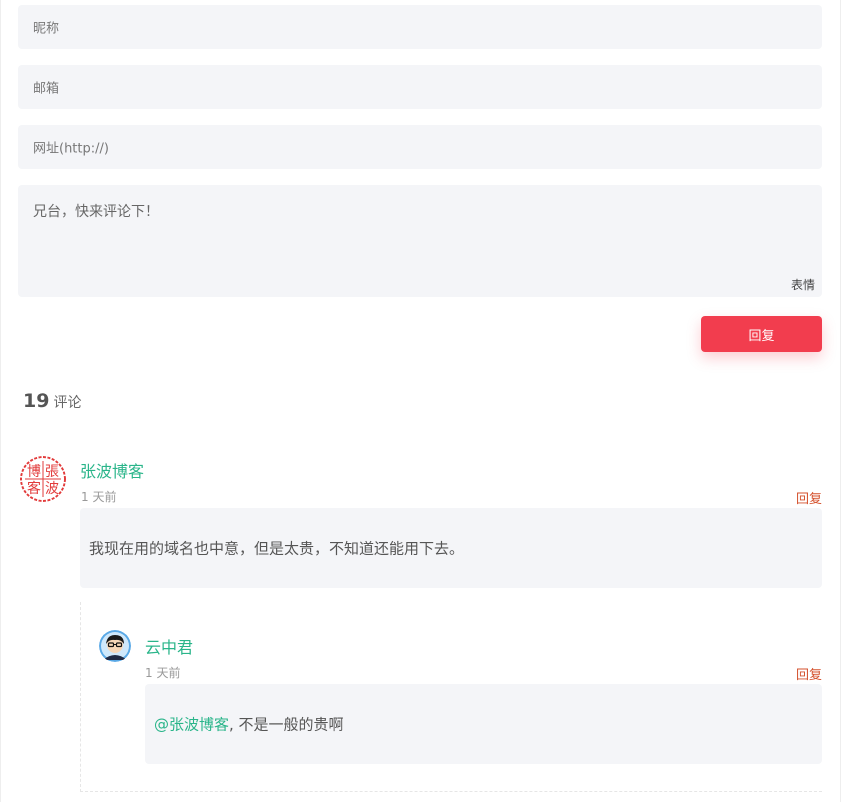  What do you see at coordinates (36, 401) in the screenshot?
I see `comment-count-number: 19` at bounding box center [36, 401].